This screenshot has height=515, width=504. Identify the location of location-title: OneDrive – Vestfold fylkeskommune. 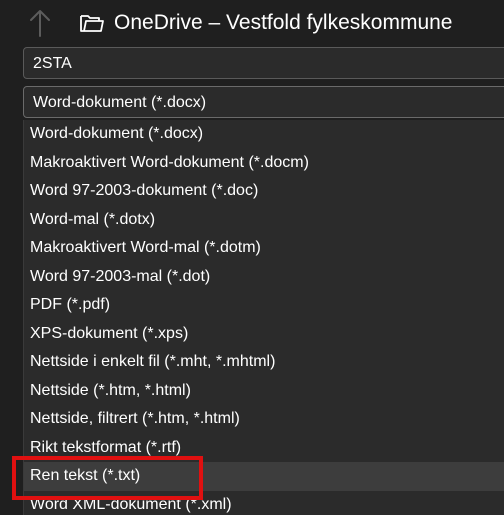
(283, 22).